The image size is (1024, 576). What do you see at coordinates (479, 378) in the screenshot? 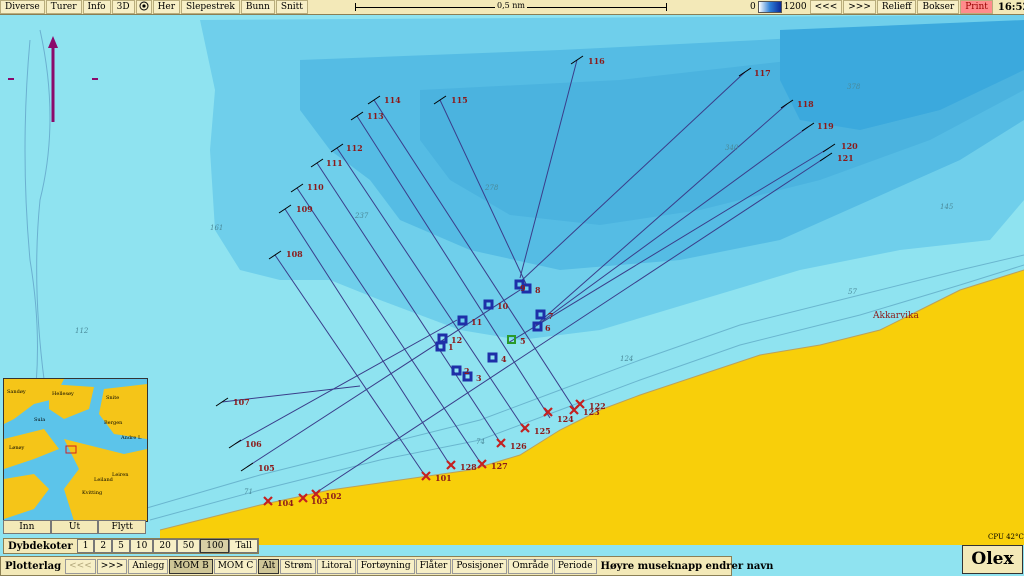
I see `marker-label: 3` at bounding box center [479, 378].